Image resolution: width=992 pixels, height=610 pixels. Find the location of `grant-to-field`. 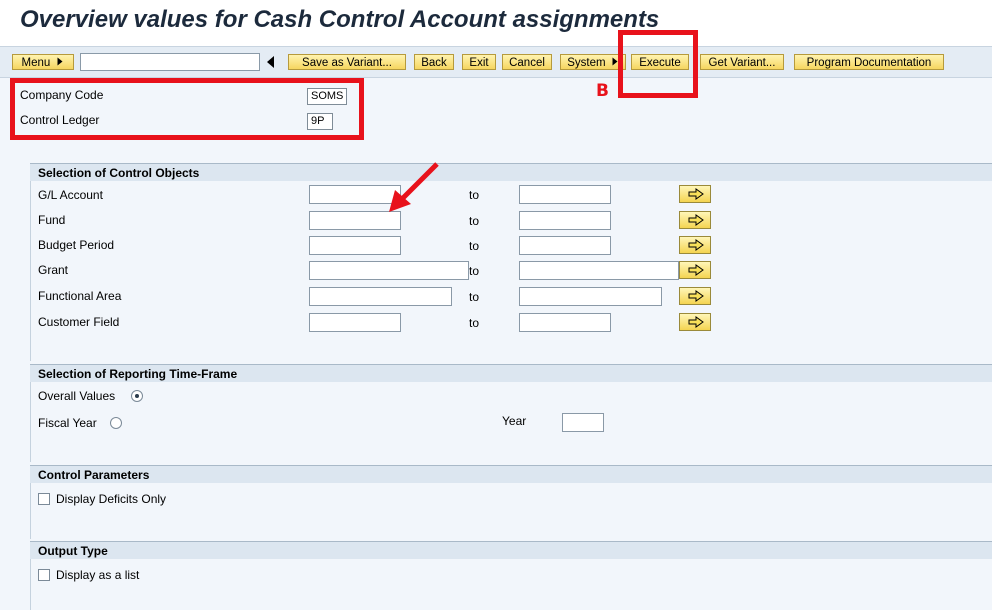

grant-to-field is located at coordinates (599, 270).